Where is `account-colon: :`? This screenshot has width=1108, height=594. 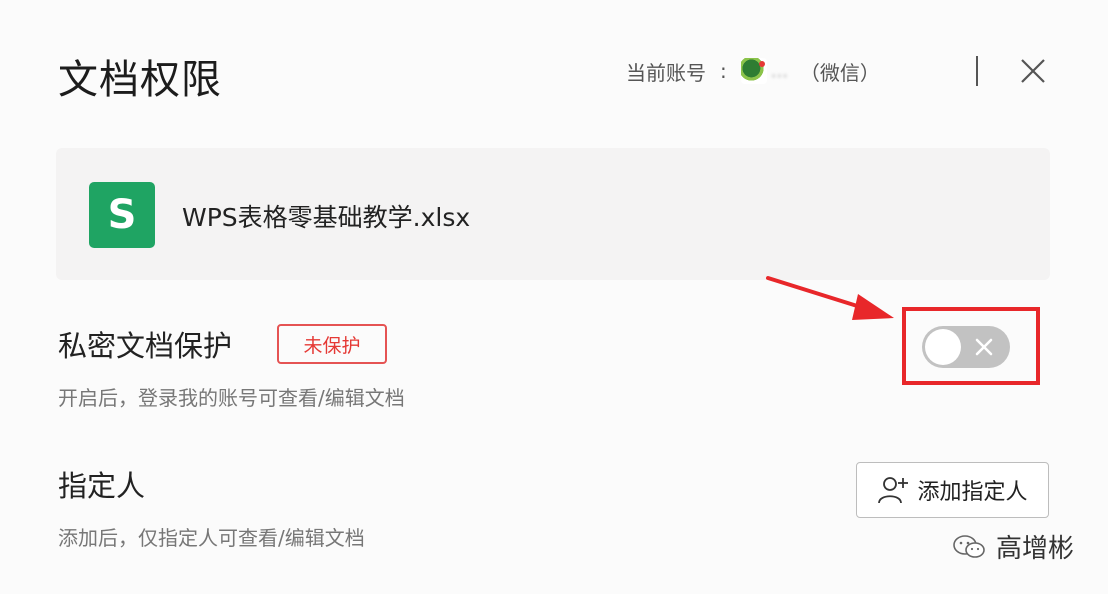
account-colon: : is located at coordinates (723, 71).